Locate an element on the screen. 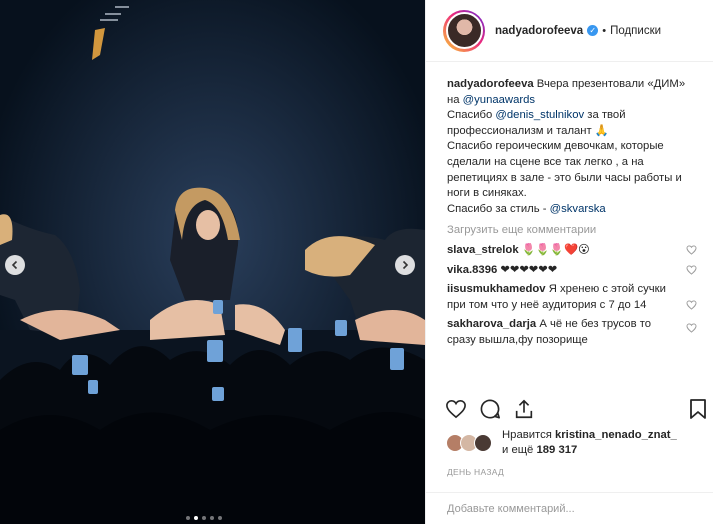 The width and height of the screenshot is (713, 524). header-username: nadyadorofeeva is located at coordinates (539, 31).